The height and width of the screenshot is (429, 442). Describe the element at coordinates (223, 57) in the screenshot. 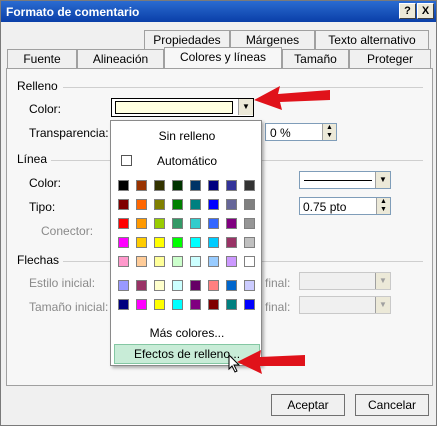

I see `tab-colores-lineas: Colores y líneas` at that location.